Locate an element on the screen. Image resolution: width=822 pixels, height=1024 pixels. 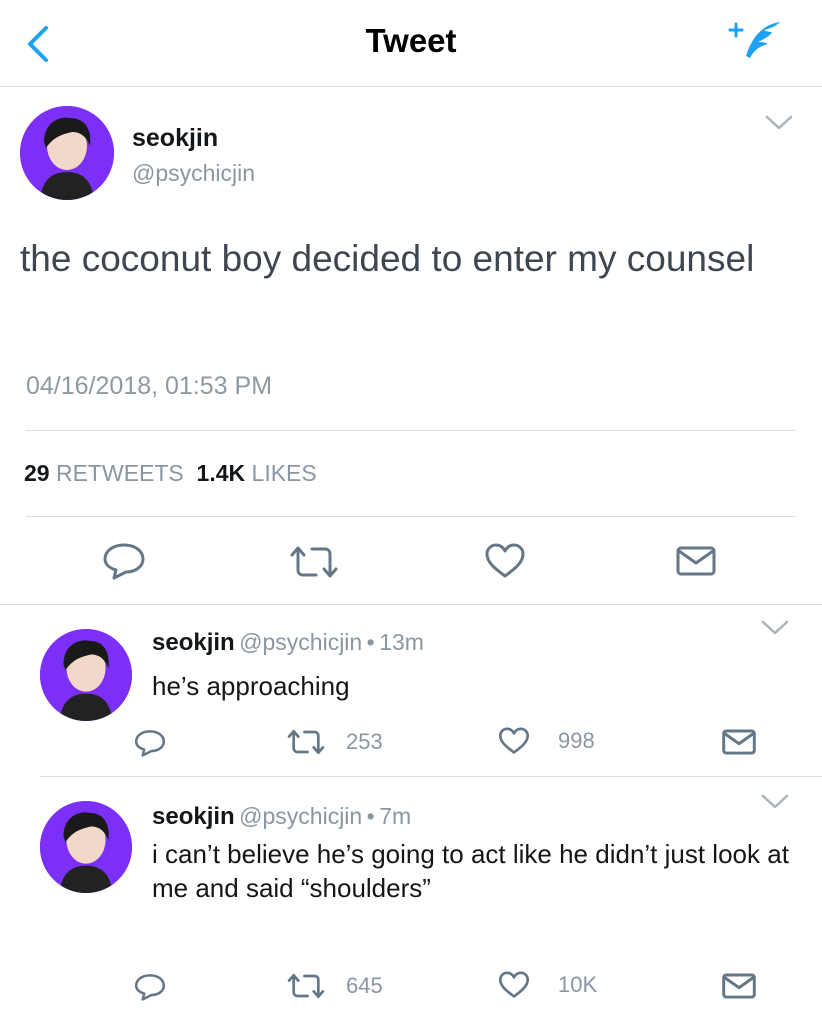
retweet-label: RETWEETS is located at coordinates (119, 473).